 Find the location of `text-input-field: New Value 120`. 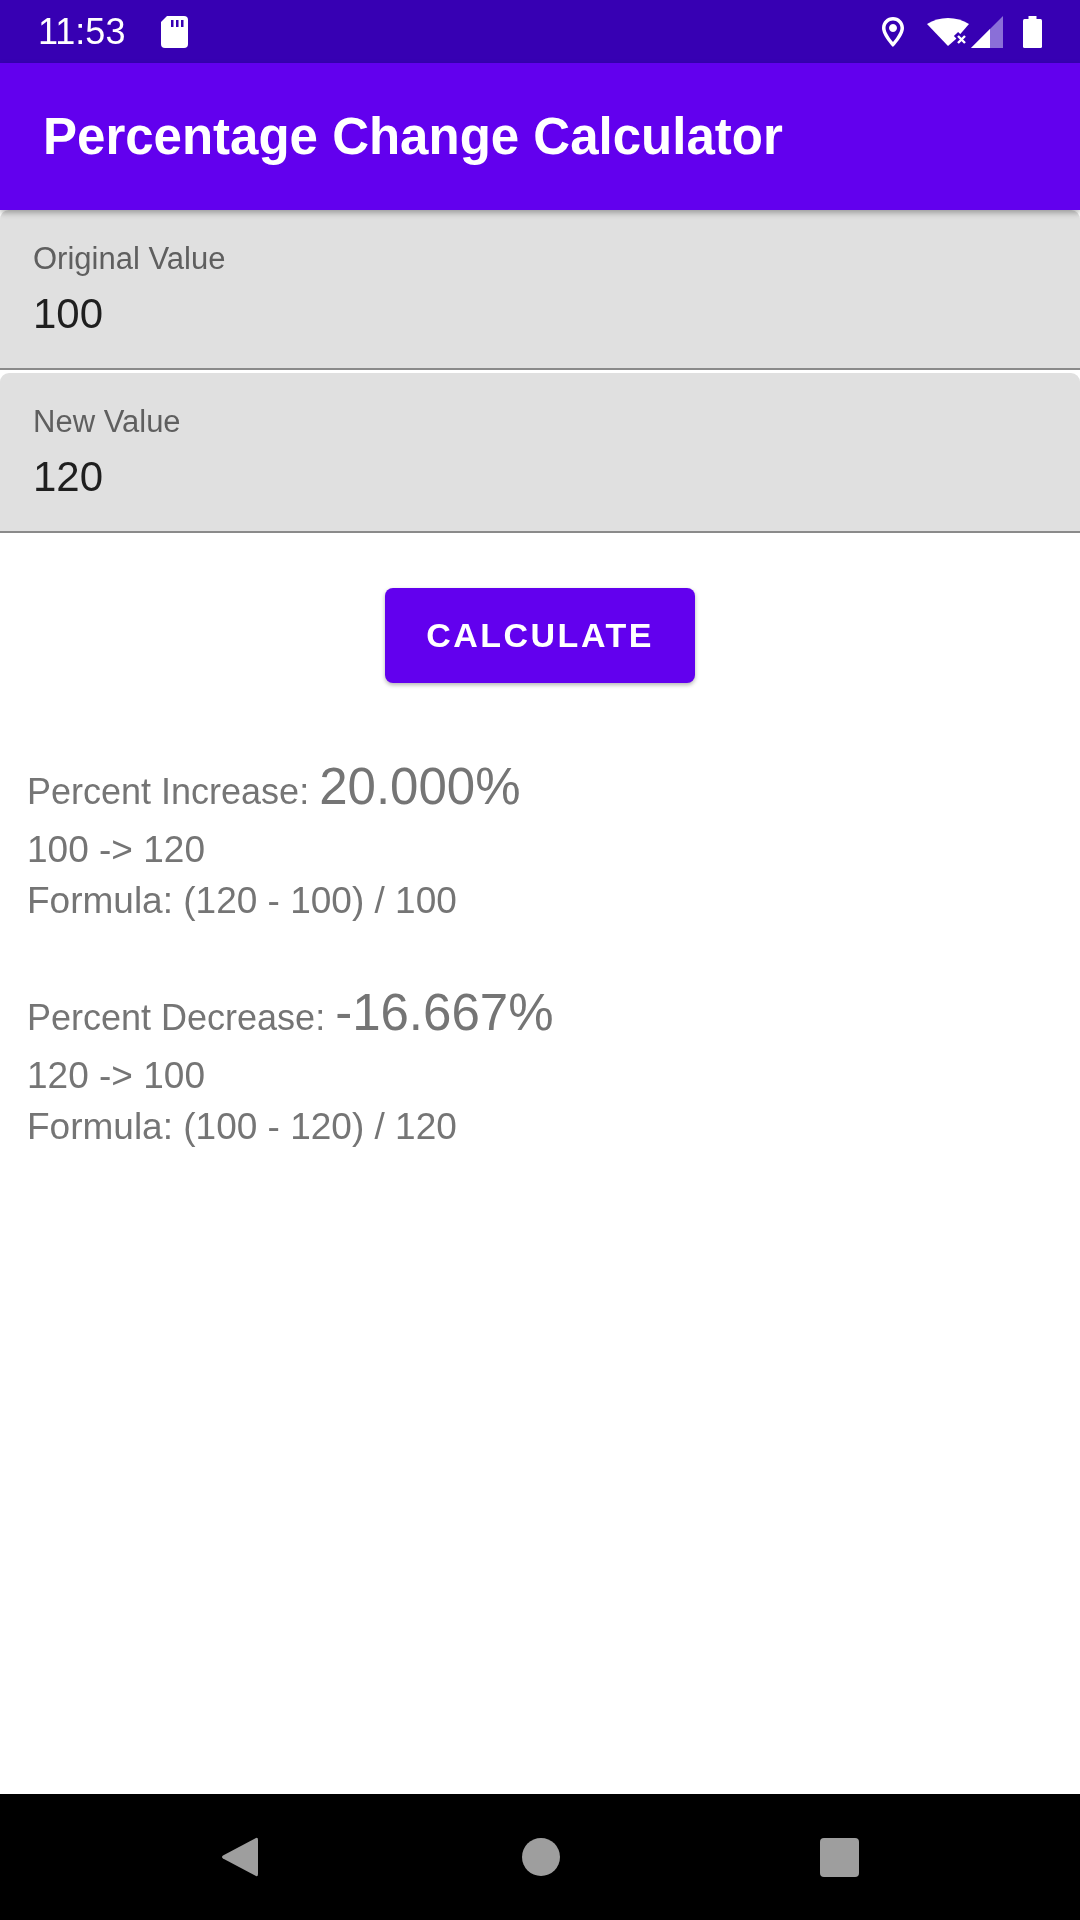

text-input-field: New Value 120 is located at coordinates (540, 453).